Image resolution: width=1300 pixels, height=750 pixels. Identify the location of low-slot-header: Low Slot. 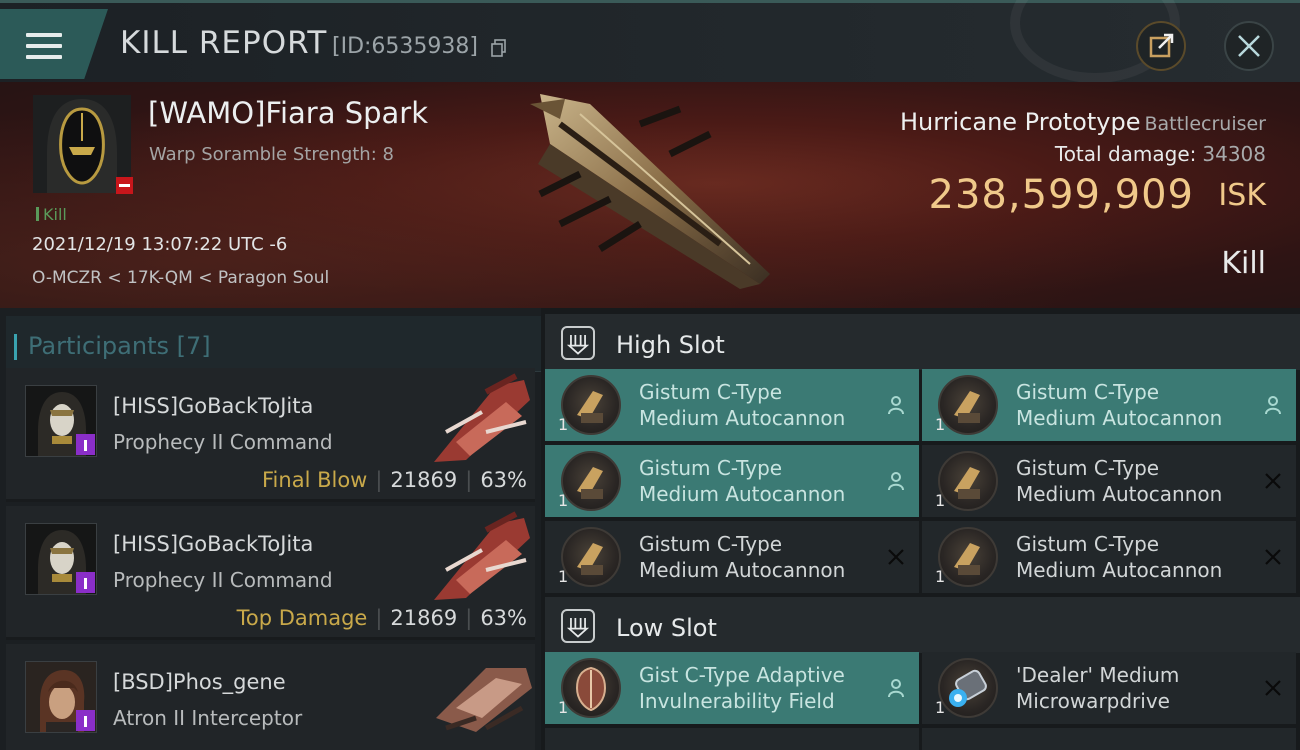
(922, 625).